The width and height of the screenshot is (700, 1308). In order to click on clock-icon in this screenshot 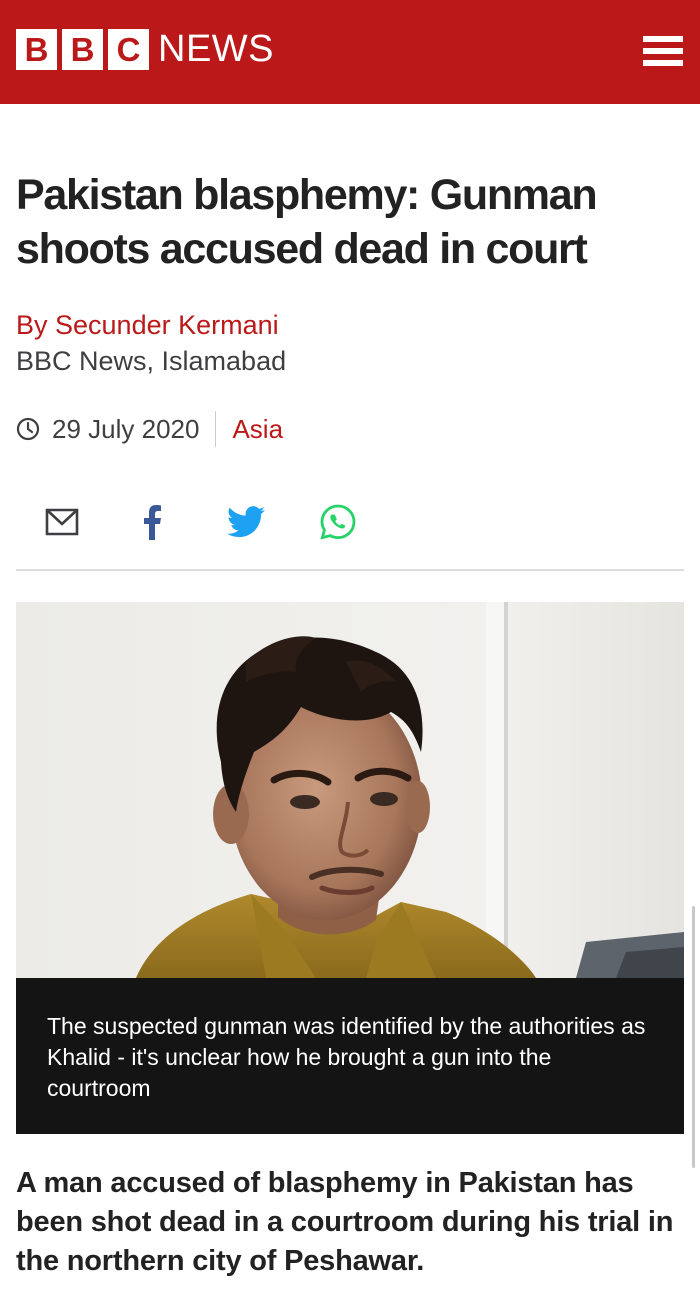, I will do `click(28, 429)`.